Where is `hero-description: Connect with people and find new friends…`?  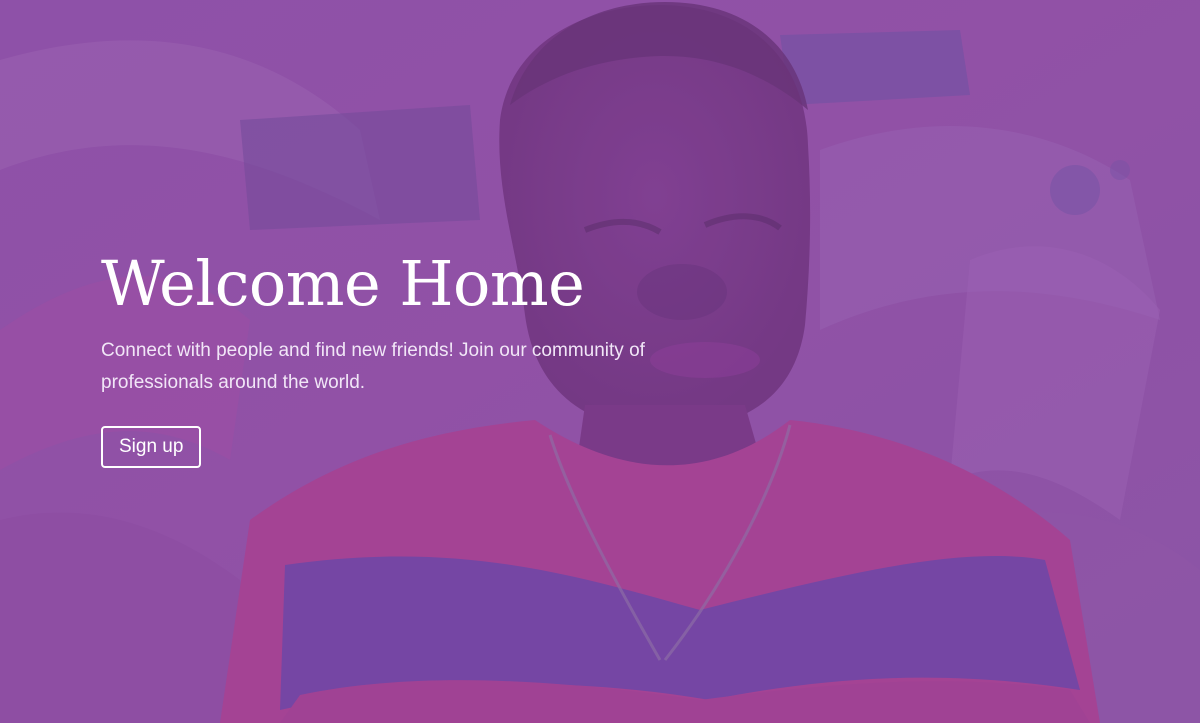 hero-description: Connect with people and find new friends… is located at coordinates (373, 367).